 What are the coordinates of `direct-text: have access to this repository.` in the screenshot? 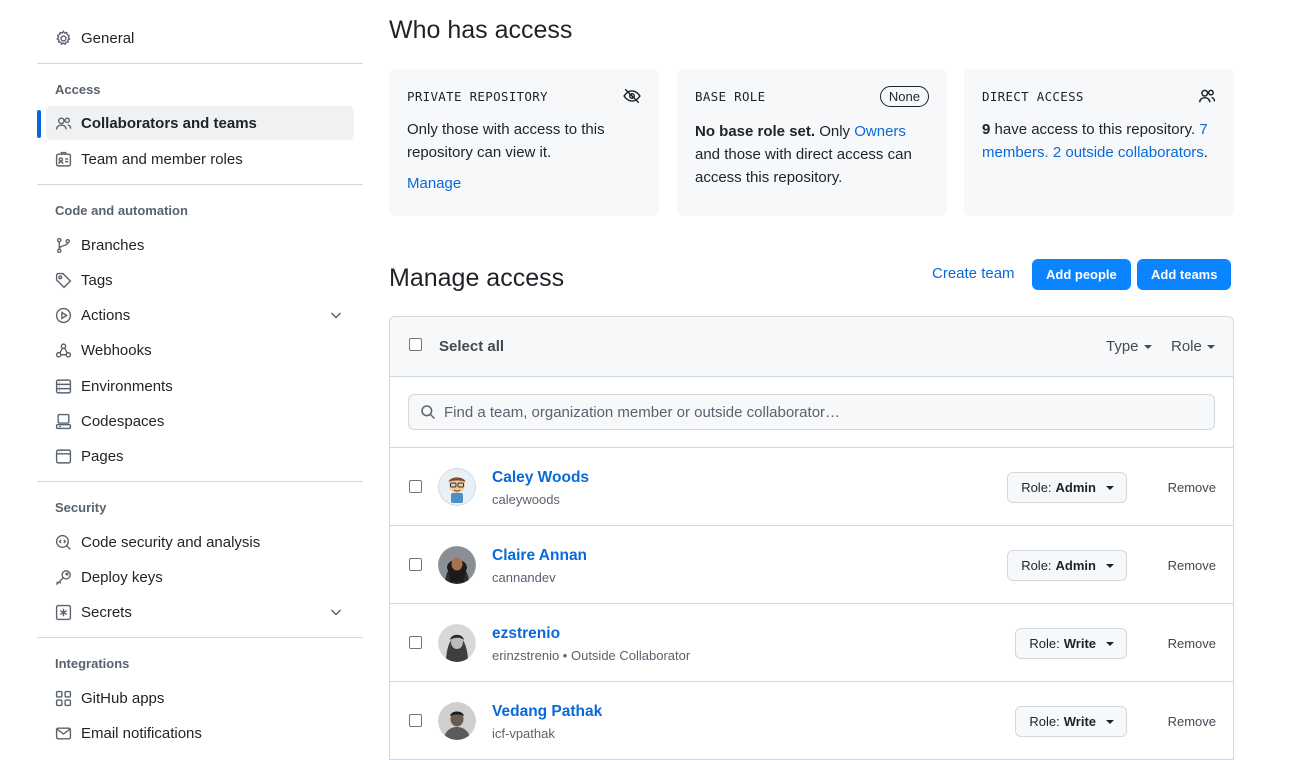 It's located at (1095, 129).